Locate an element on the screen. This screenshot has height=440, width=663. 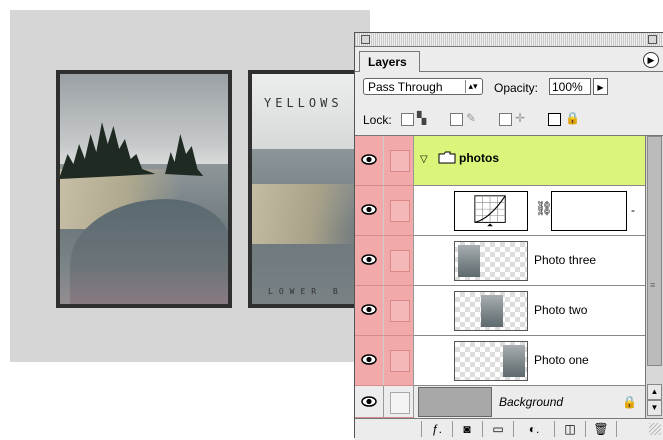
background-layer-row: Background 🔒 is located at coordinates (529, 402).